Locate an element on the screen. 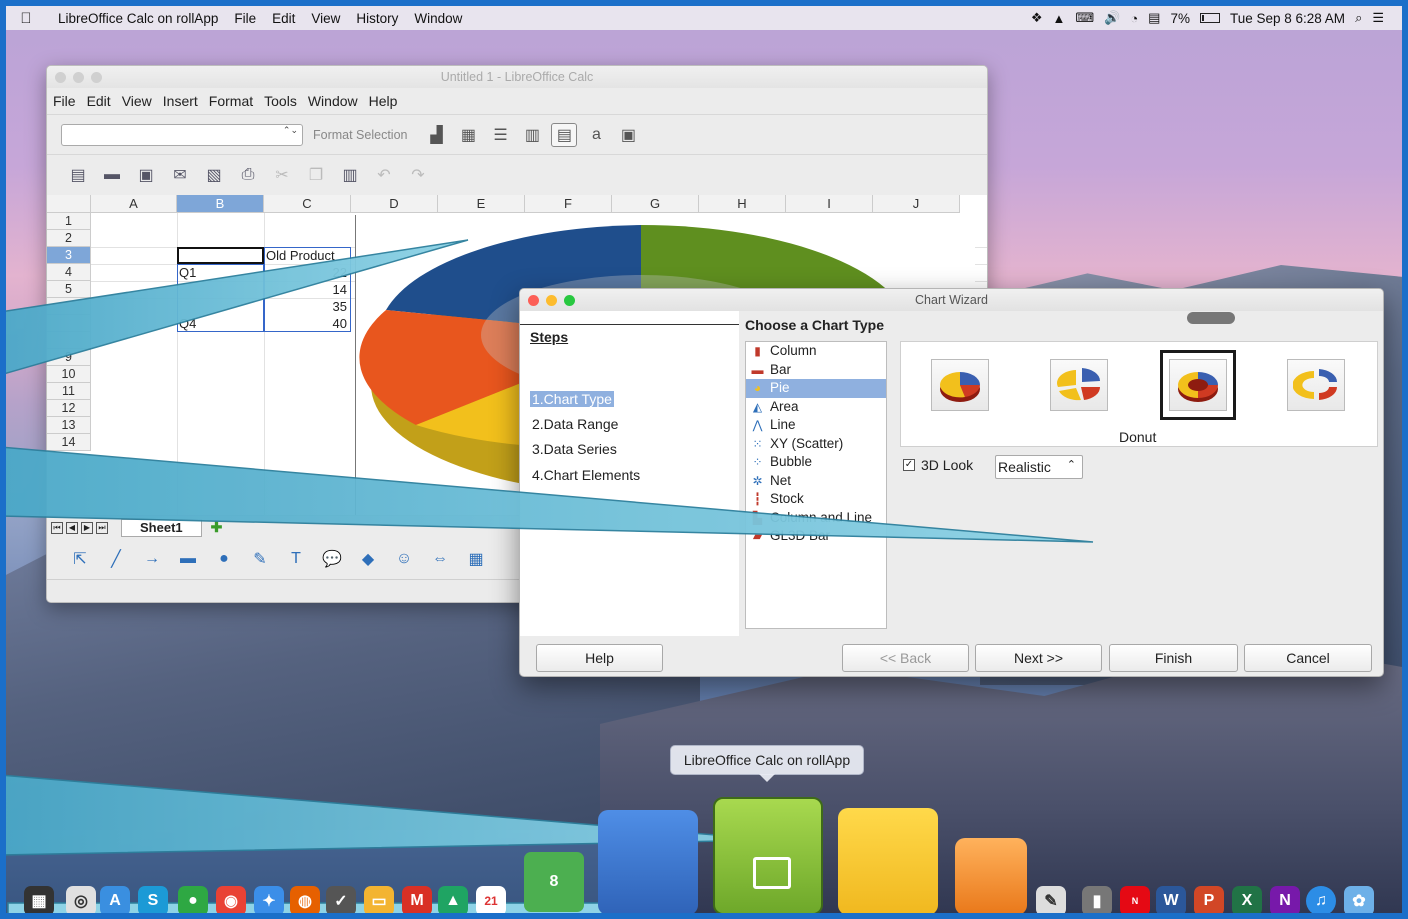  skype-icon: S is located at coordinates (153, 901).